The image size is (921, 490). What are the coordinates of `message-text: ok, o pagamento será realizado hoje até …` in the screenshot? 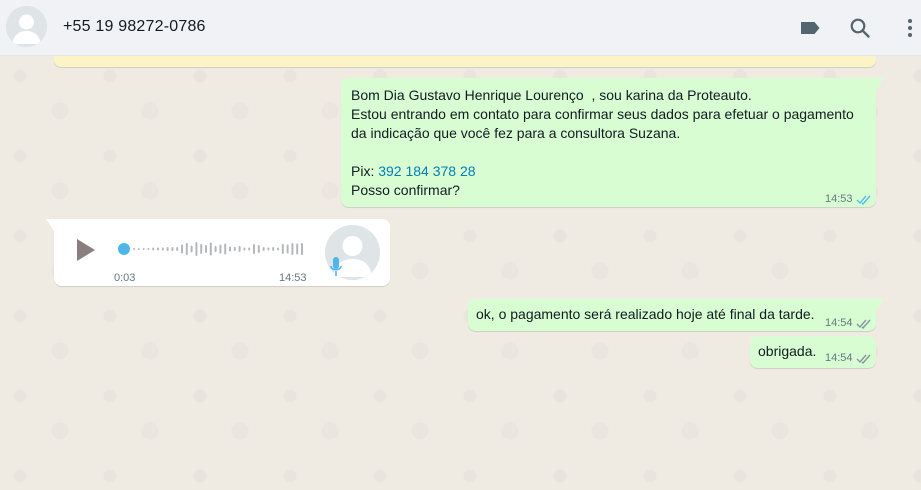 It's located at (645, 314).